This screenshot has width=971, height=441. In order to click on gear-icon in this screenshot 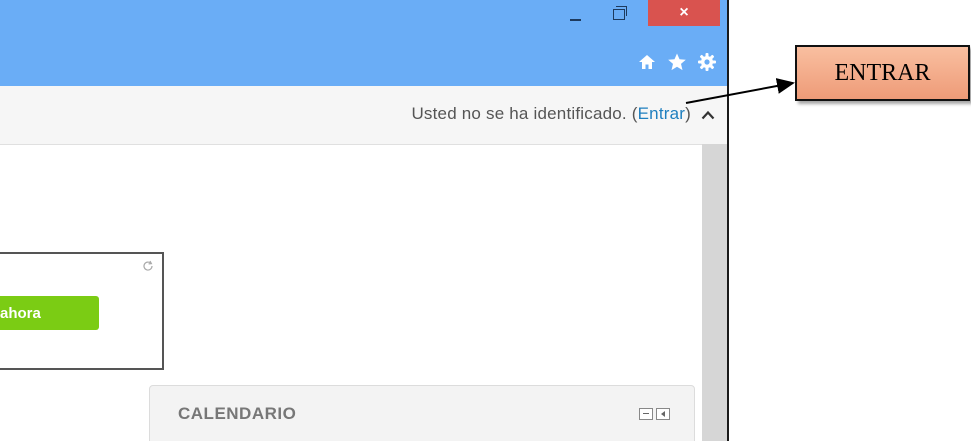, I will do `click(707, 62)`.